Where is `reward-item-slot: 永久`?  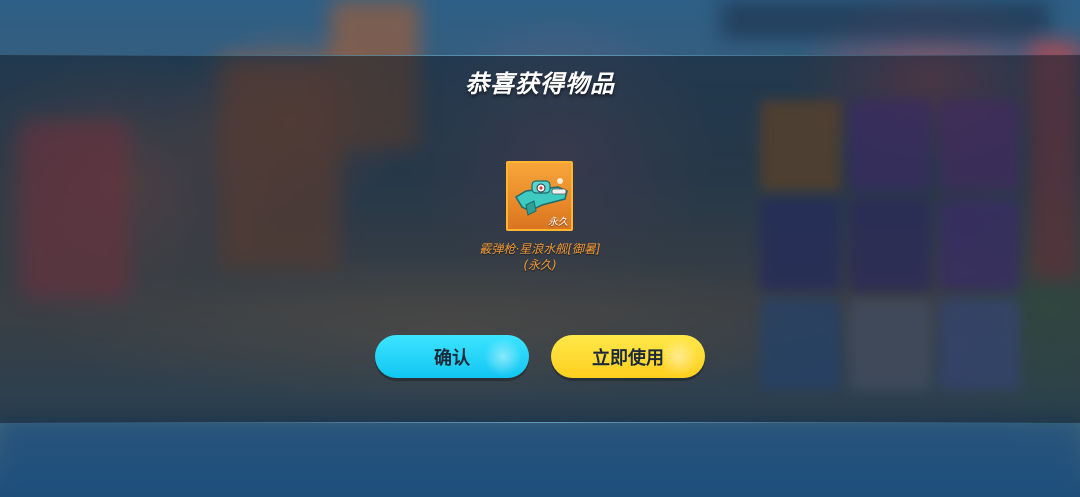
reward-item-slot: 永久 is located at coordinates (539, 196).